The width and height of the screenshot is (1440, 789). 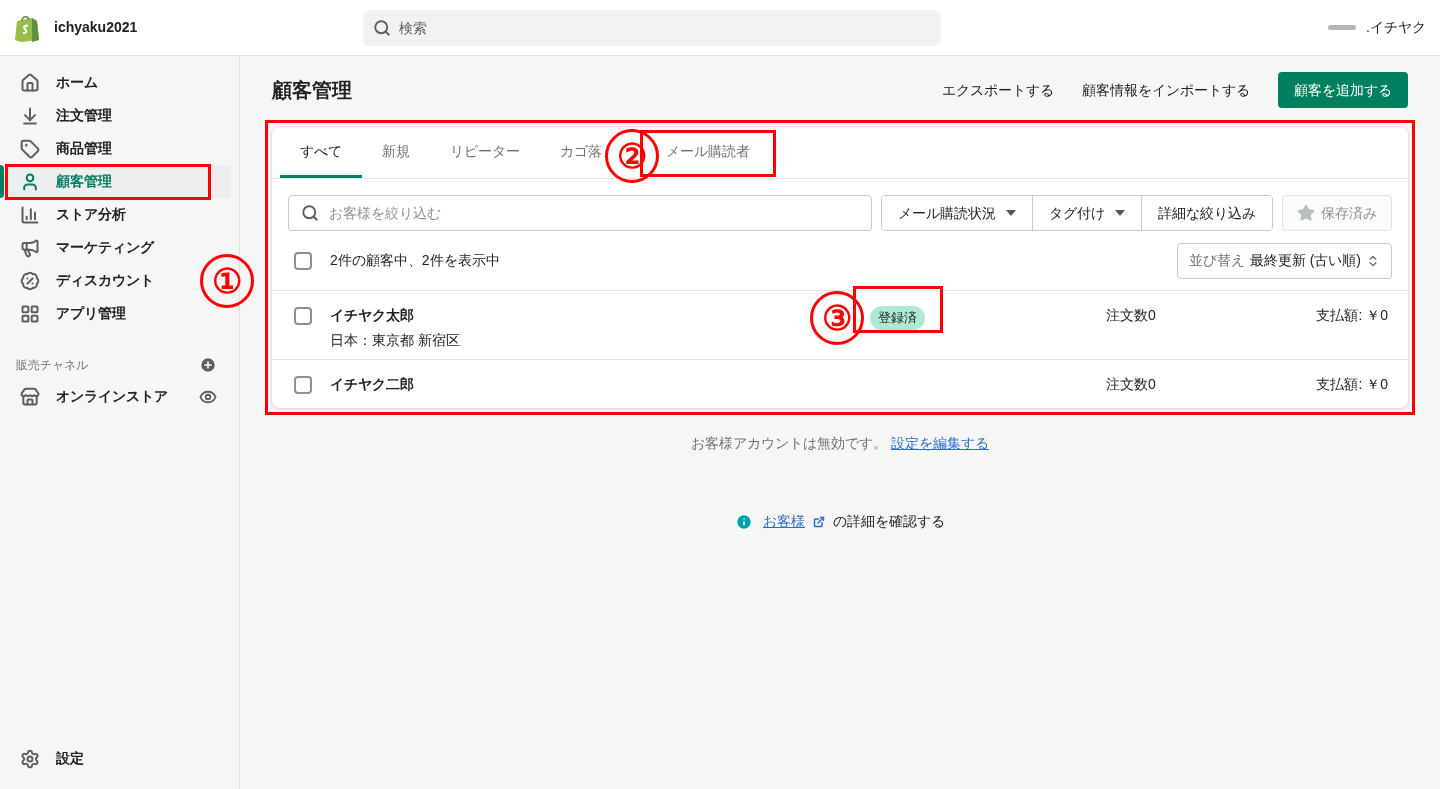 I want to click on edit-settings-link: 設定を編集する, so click(x=939, y=443).